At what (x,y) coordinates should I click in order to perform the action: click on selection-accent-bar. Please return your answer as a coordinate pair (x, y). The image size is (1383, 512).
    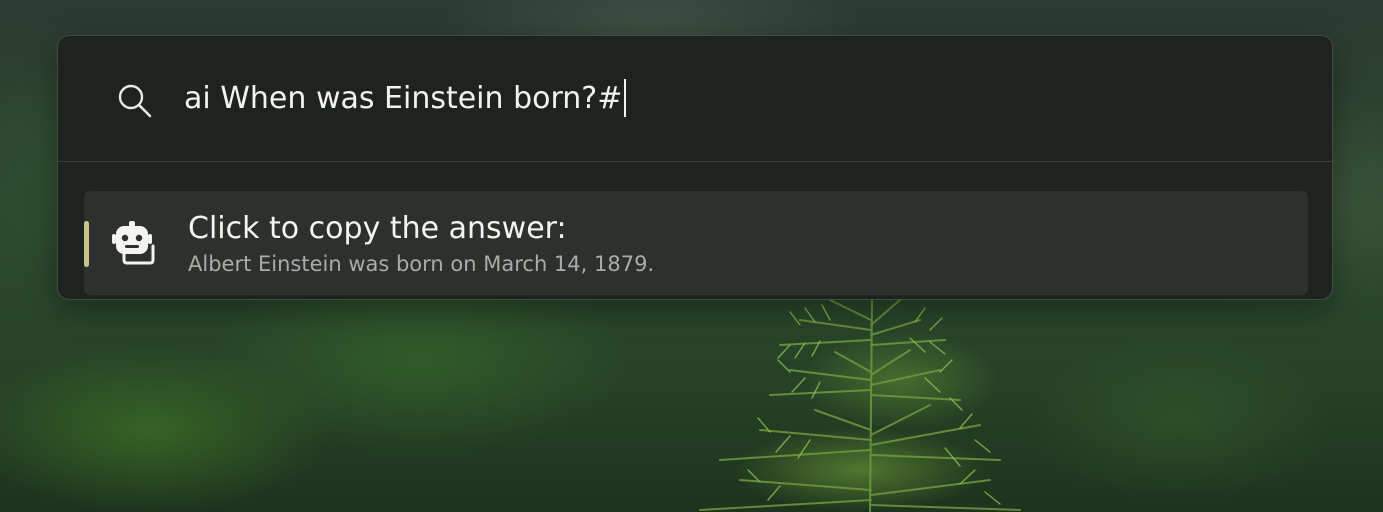
    Looking at the image, I should click on (86, 244).